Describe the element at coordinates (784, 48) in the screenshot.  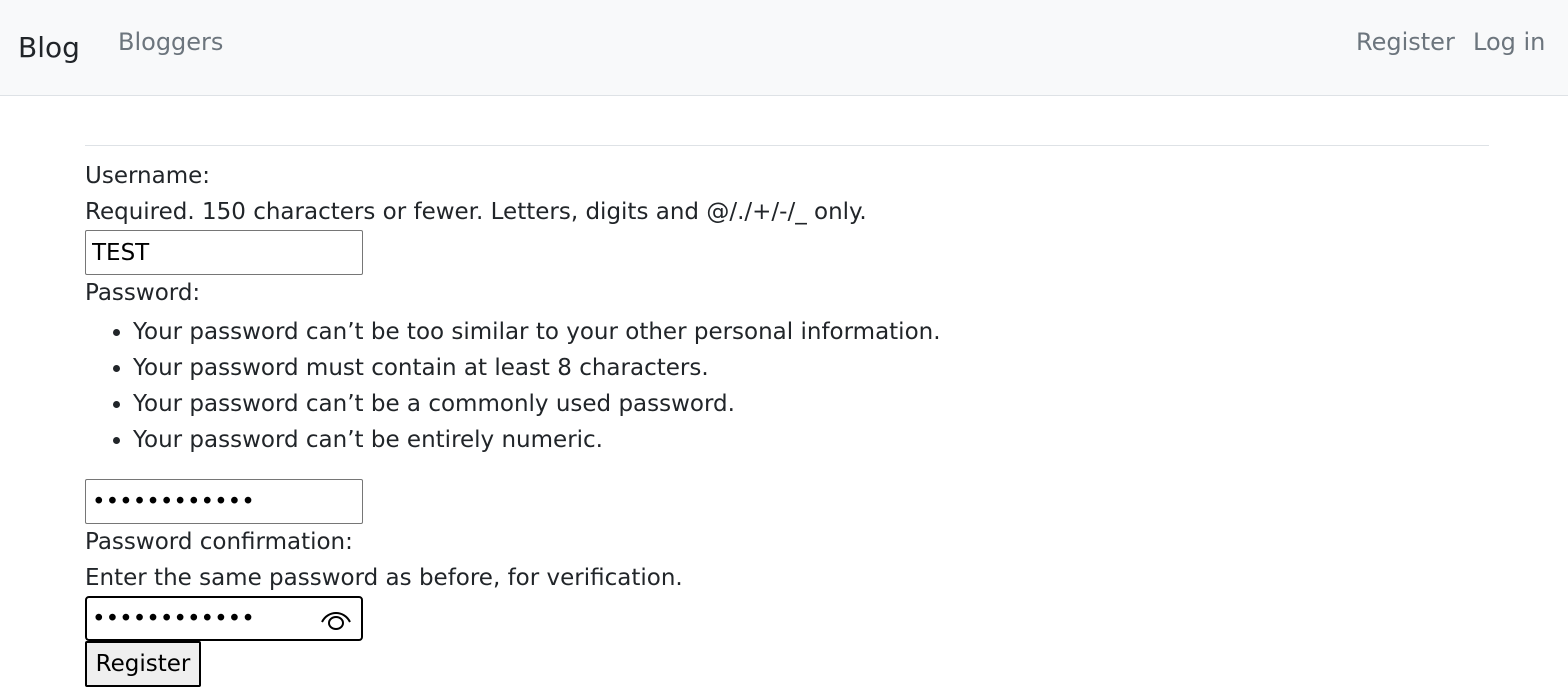
I see `top-navbar: Blog Bloggers Register Log in` at that location.